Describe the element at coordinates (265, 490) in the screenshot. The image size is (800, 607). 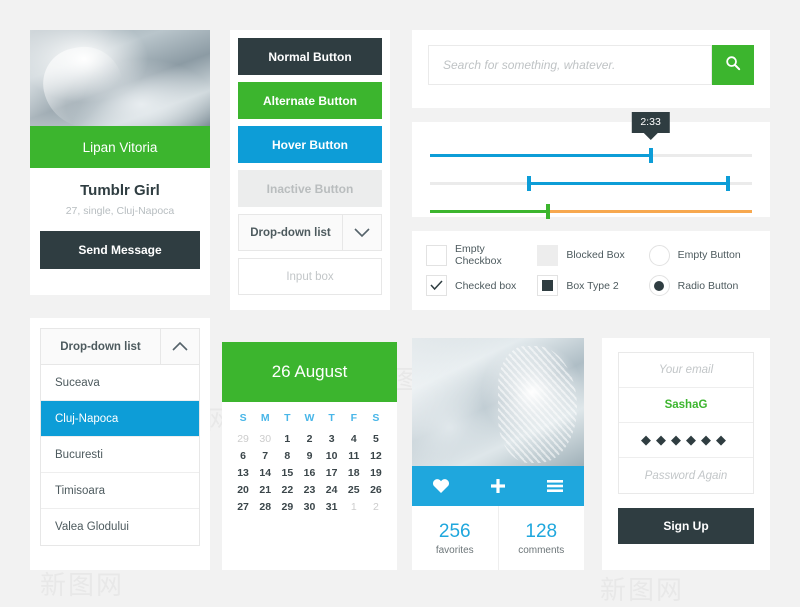
I see `calendar-day: 21` at that location.